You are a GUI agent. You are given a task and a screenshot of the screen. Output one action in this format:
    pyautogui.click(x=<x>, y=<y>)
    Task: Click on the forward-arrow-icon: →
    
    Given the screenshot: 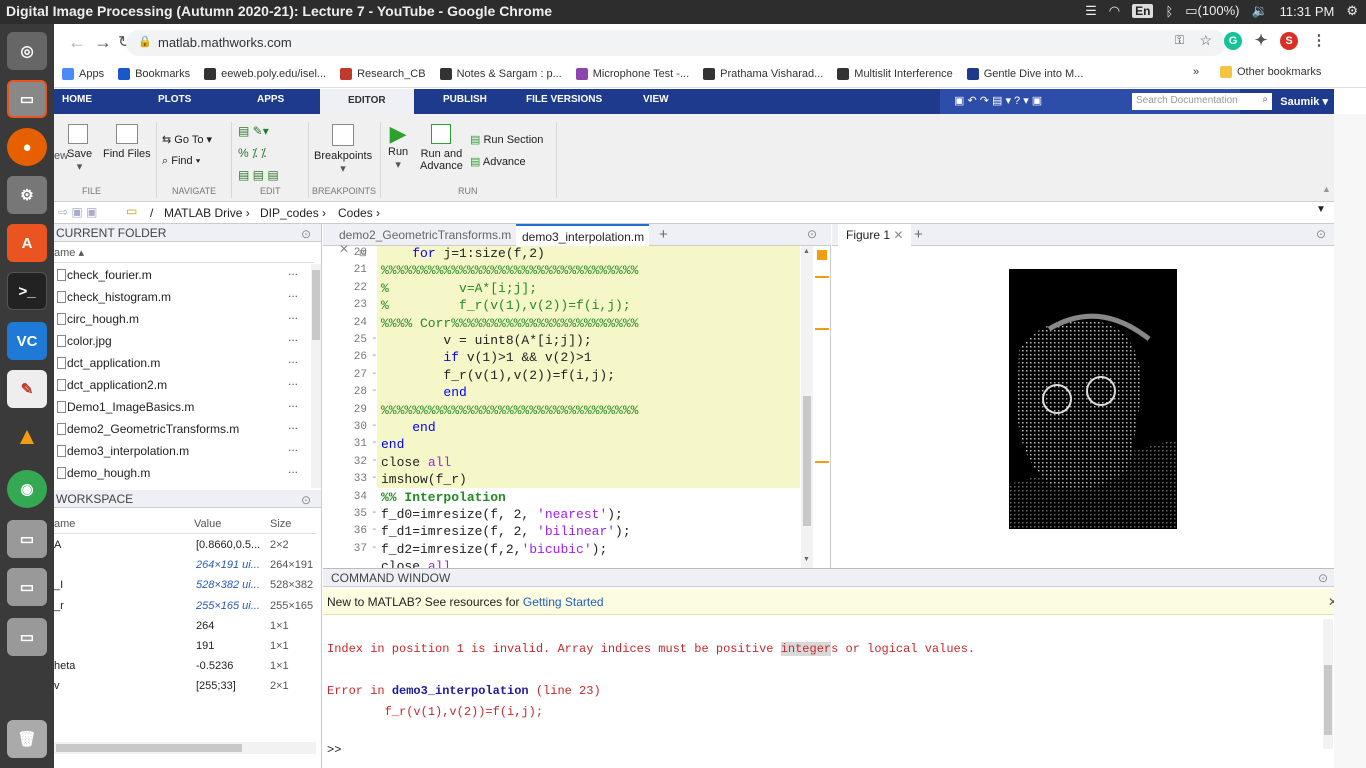 What is the action you would take?
    pyautogui.click(x=103, y=42)
    